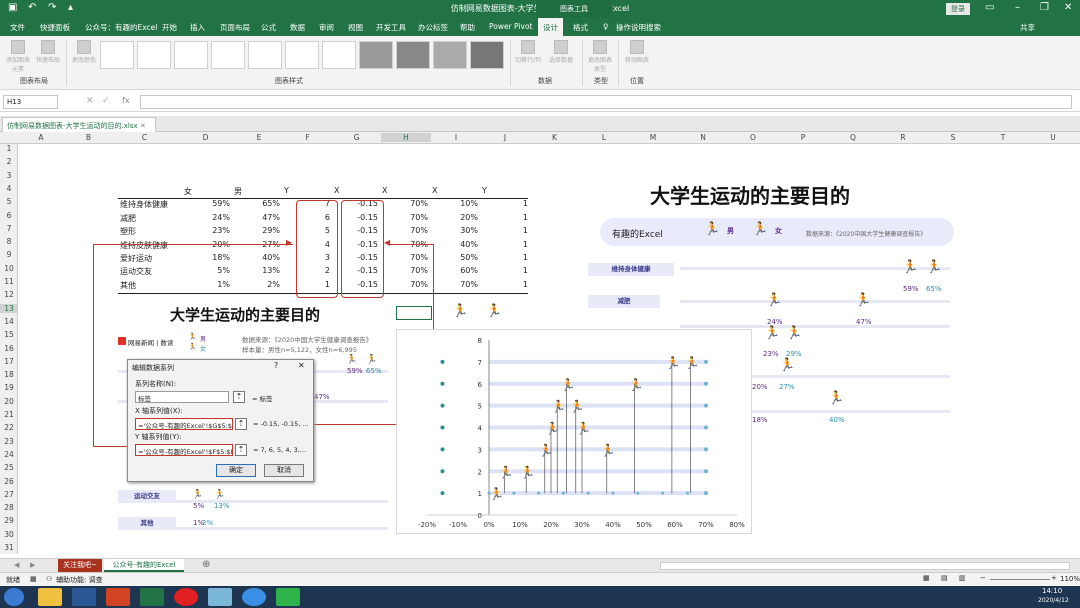  Describe the element at coordinates (301, 365) in the screenshot. I see `dialog-close-icon: ✕` at that location.